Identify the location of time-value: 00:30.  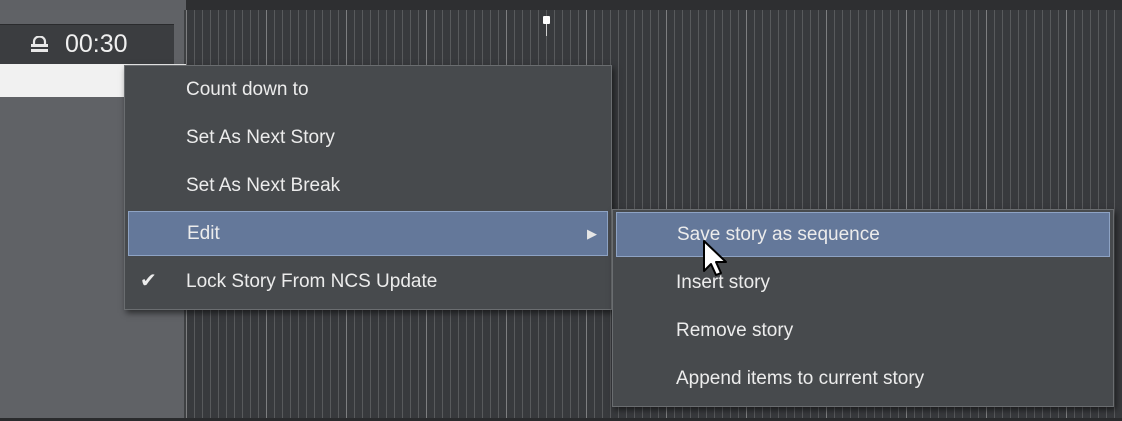
(96, 44).